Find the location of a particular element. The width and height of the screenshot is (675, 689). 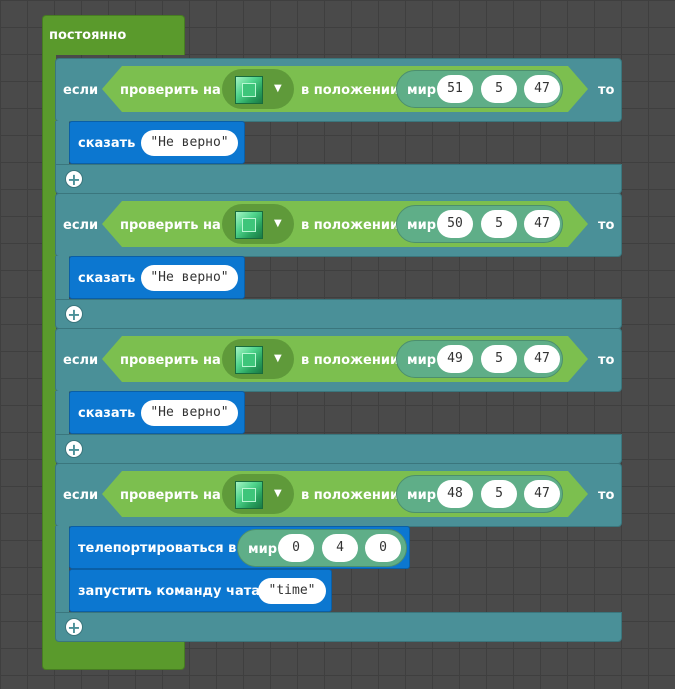

teleport-block: телепортироваться в мир 0 4 0 is located at coordinates (239, 547).